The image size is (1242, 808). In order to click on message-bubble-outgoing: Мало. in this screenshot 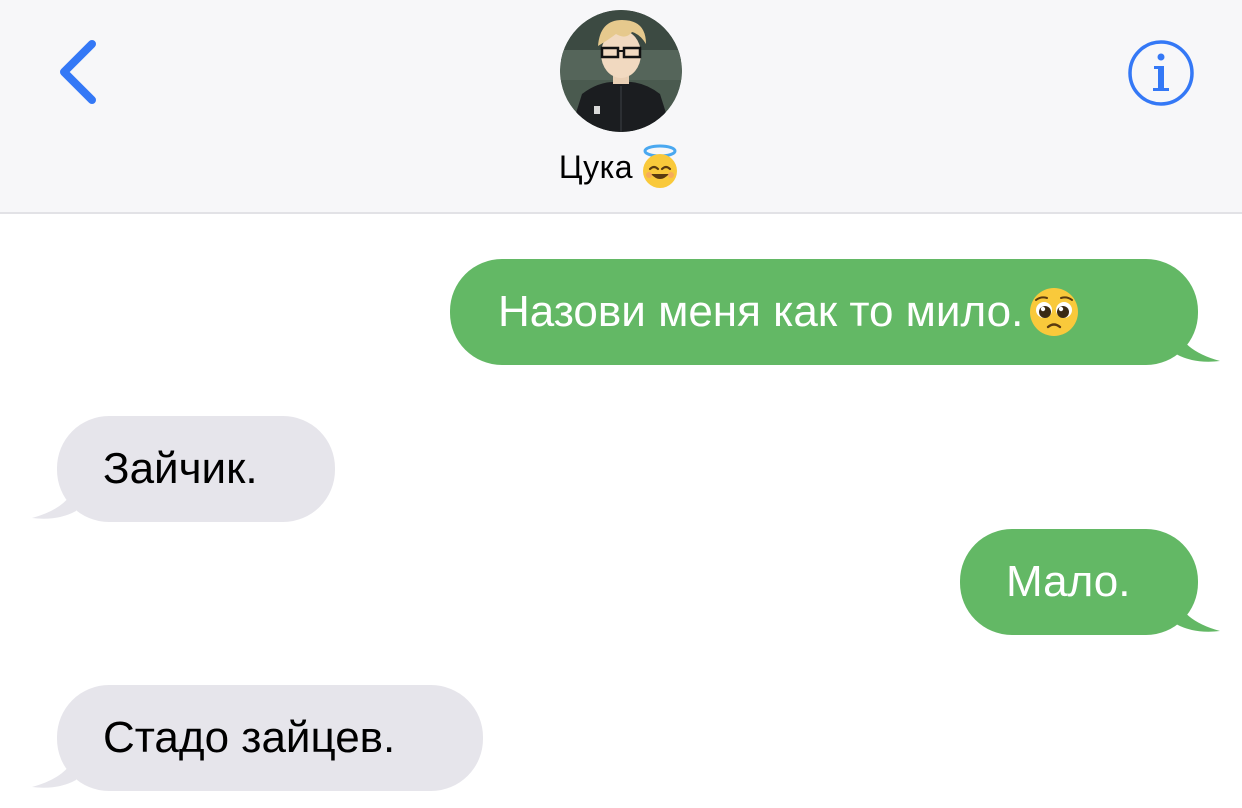, I will do `click(1079, 582)`.